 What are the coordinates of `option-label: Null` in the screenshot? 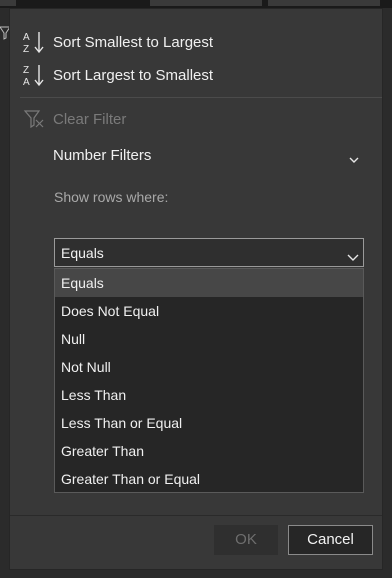 It's located at (73, 339).